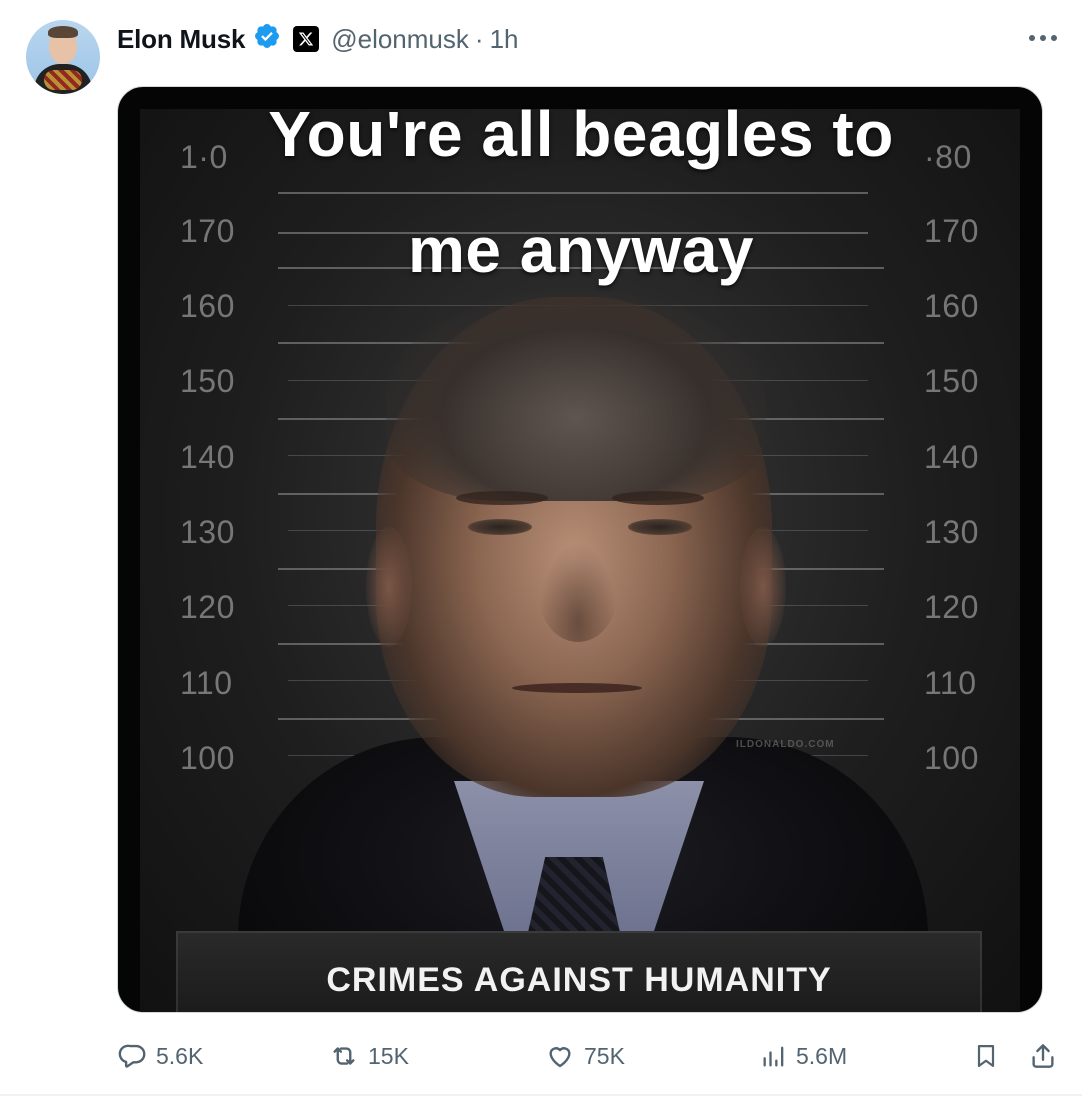 Image resolution: width=1082 pixels, height=1096 pixels. I want to click on analytics-icon, so click(773, 1056).